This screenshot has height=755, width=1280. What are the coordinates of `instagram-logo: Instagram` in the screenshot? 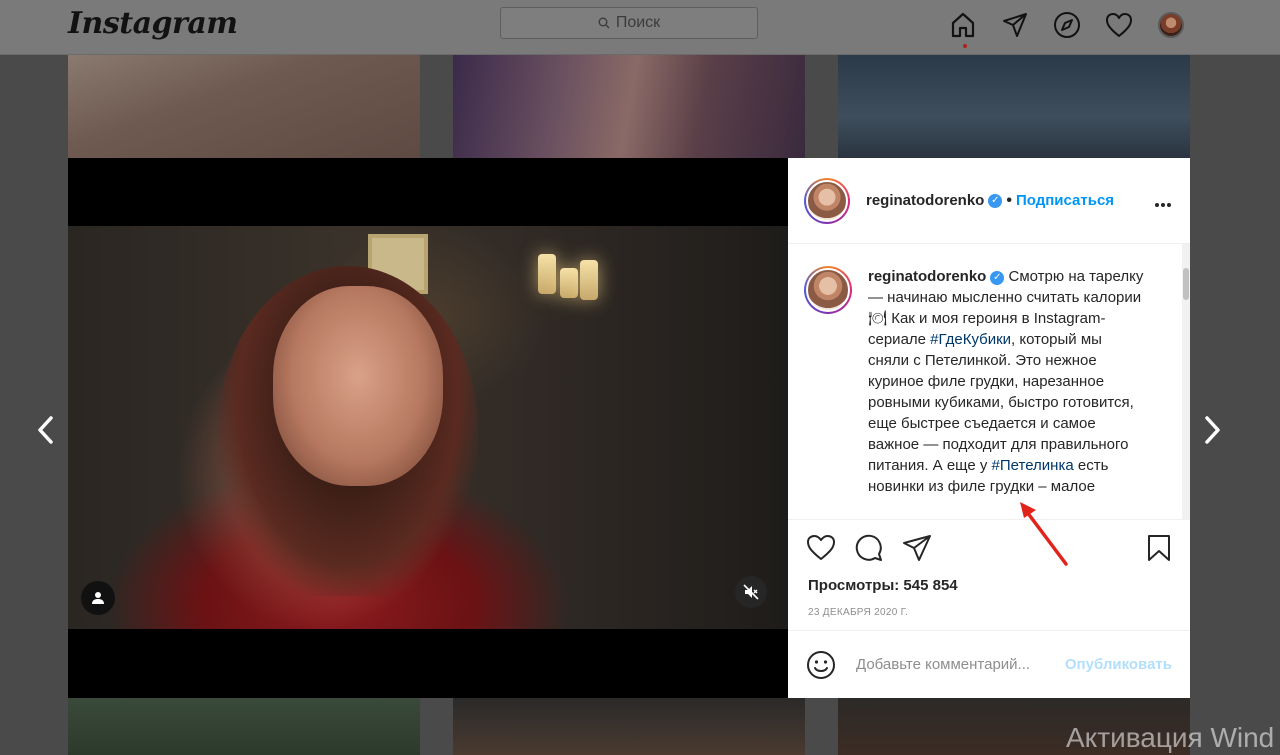 It's located at (153, 23).